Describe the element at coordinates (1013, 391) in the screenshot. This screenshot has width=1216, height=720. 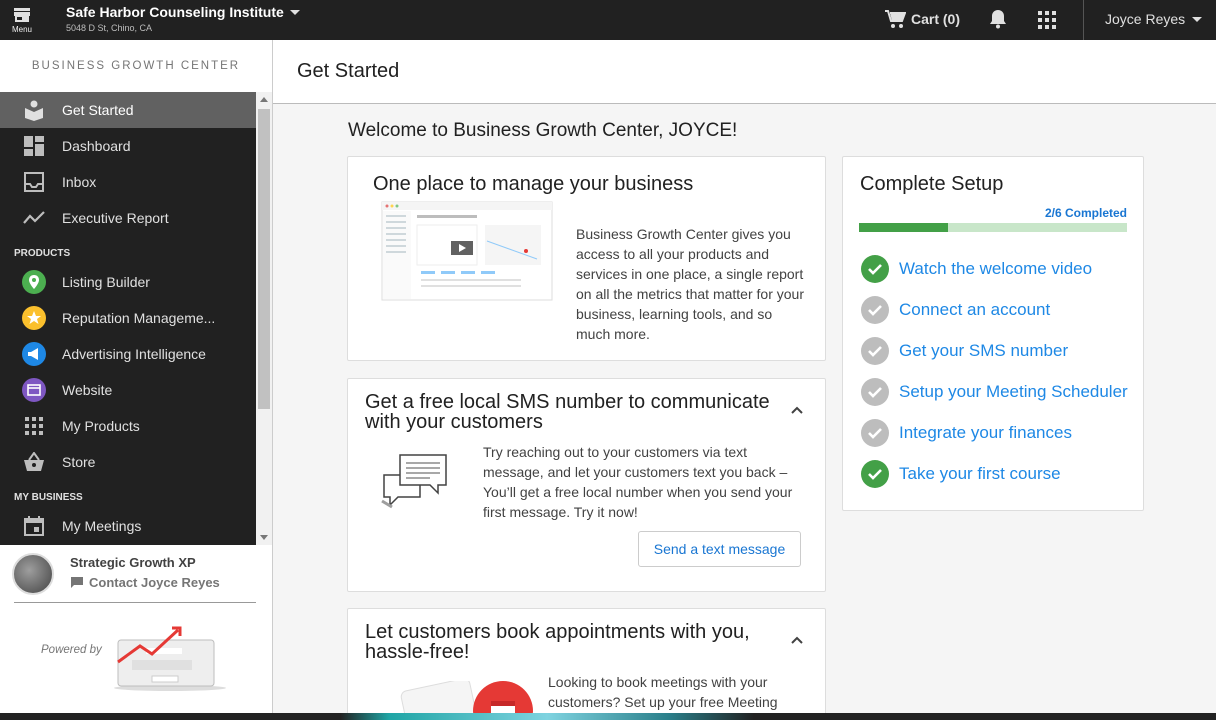
I see `setup-step-label: Setup your Meeting Scheduler` at that location.